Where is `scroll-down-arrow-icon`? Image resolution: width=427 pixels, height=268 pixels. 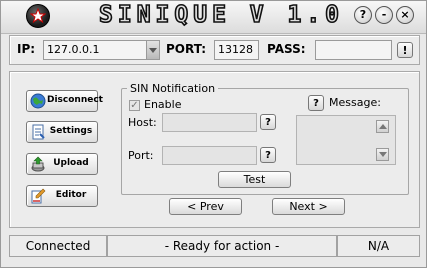 scroll-down-arrow-icon is located at coordinates (382, 154).